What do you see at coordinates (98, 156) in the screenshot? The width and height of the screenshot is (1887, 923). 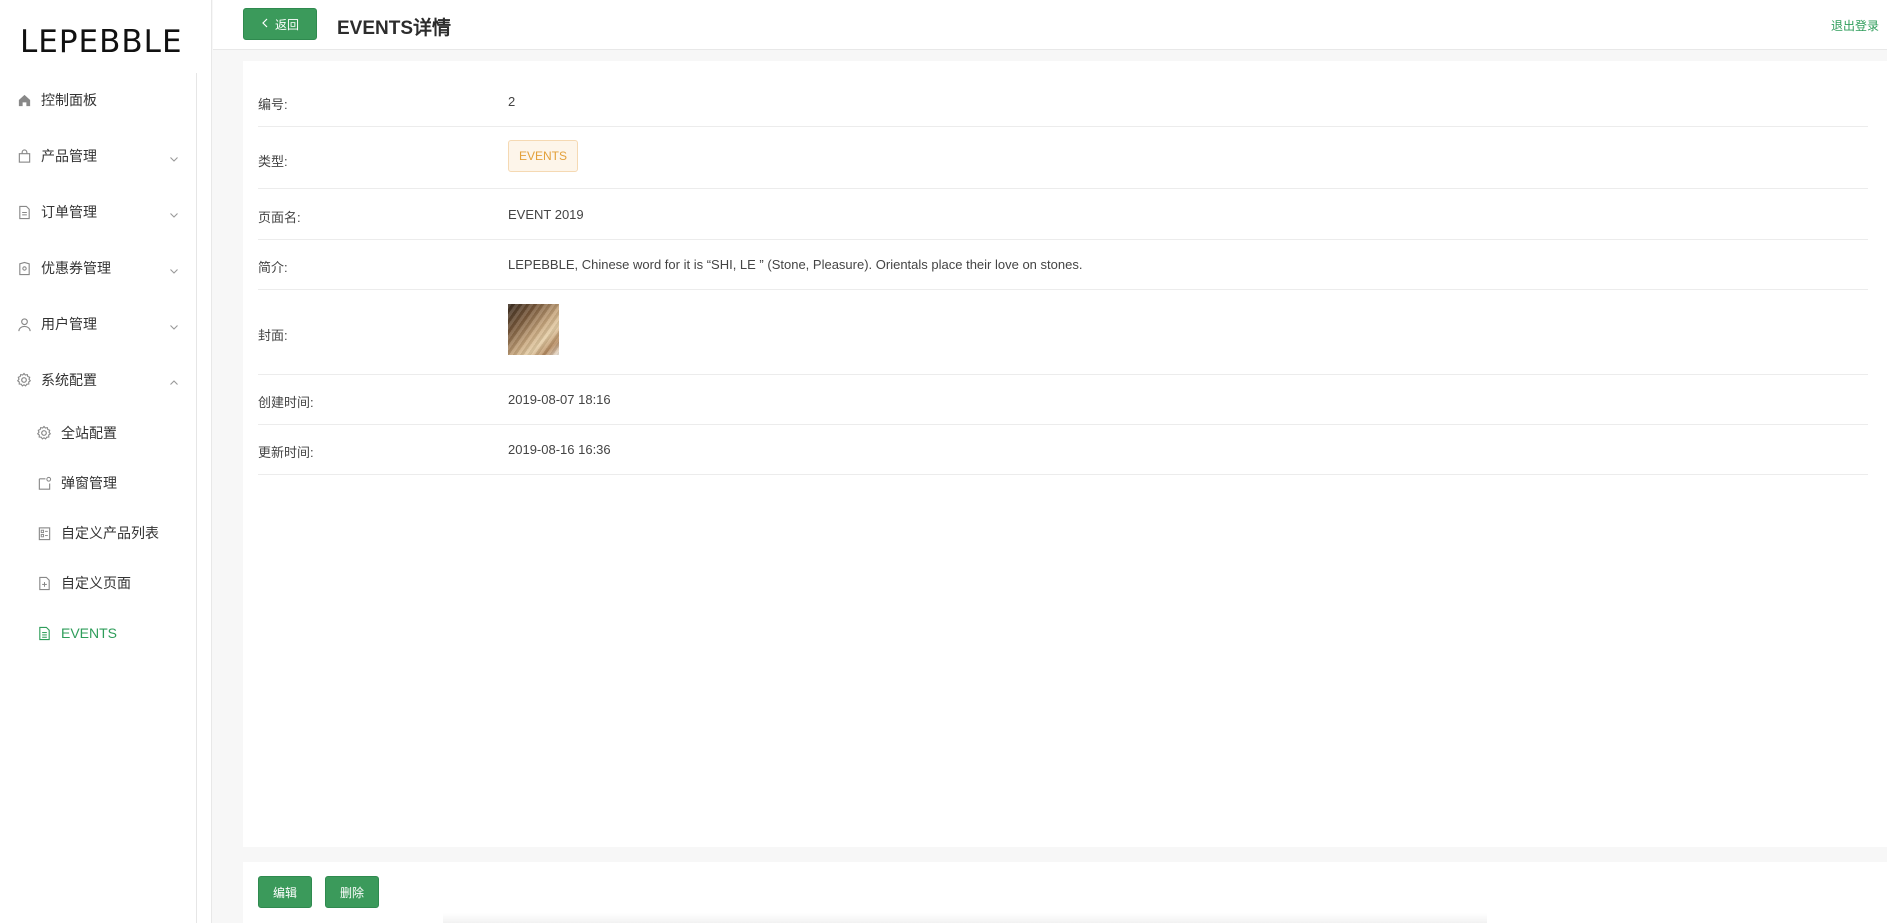 I see `sidebar-item-products: 产品管理` at bounding box center [98, 156].